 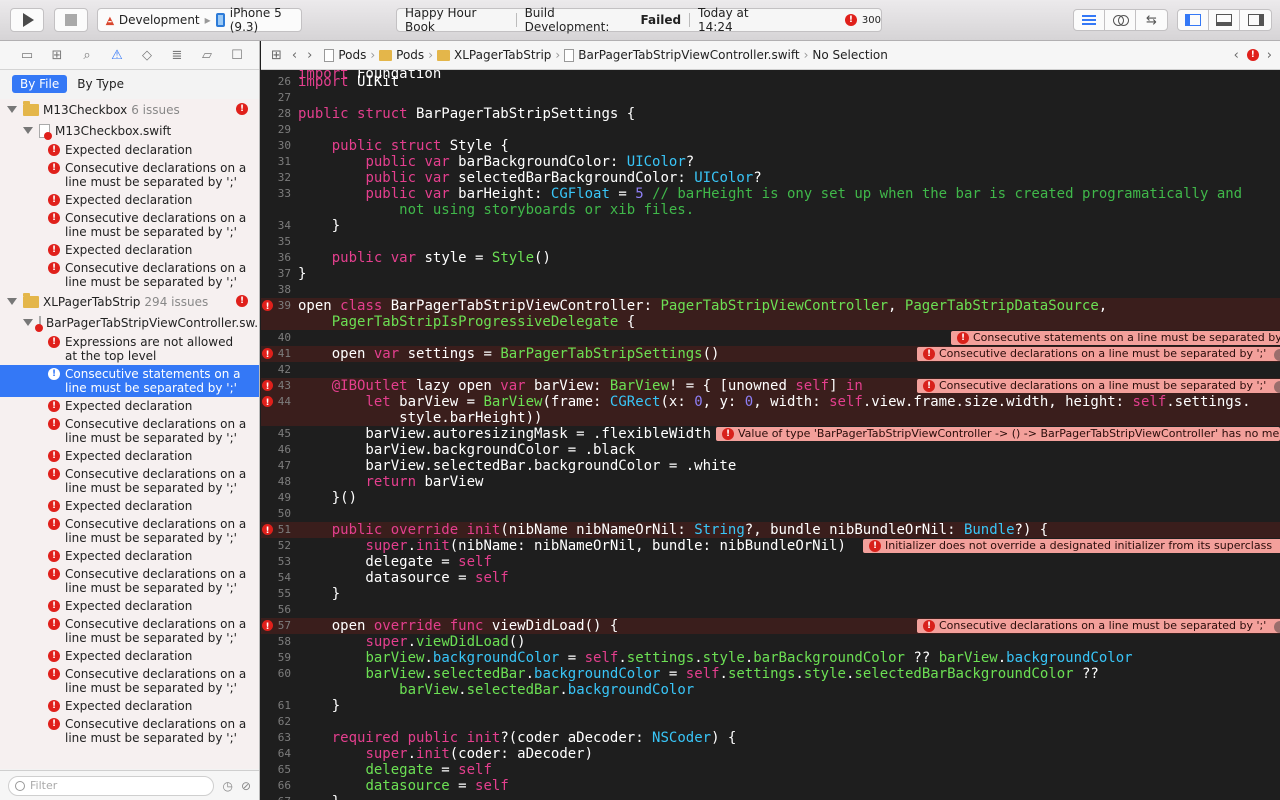 What do you see at coordinates (57, 55) in the screenshot?
I see `symbol-navigator-icon: ⊞` at bounding box center [57, 55].